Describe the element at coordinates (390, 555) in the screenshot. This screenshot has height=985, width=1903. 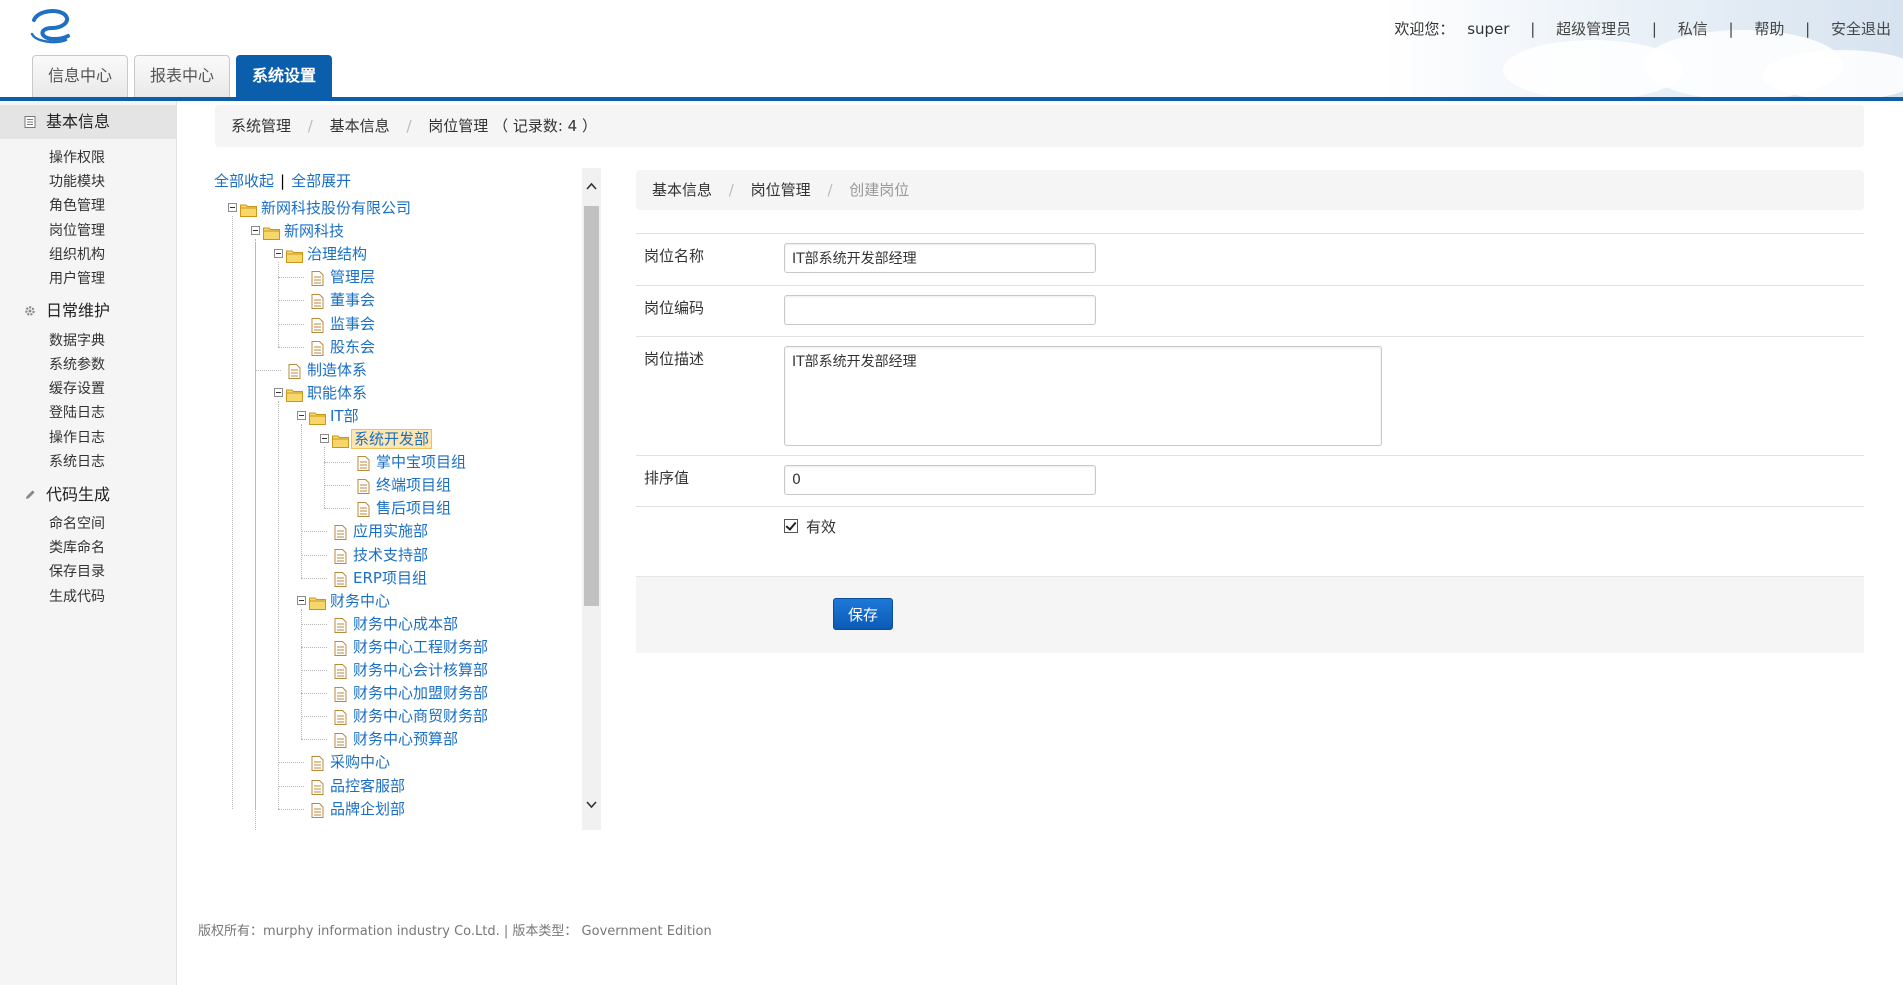
I see `tree-node-label: 技术支持部` at that location.